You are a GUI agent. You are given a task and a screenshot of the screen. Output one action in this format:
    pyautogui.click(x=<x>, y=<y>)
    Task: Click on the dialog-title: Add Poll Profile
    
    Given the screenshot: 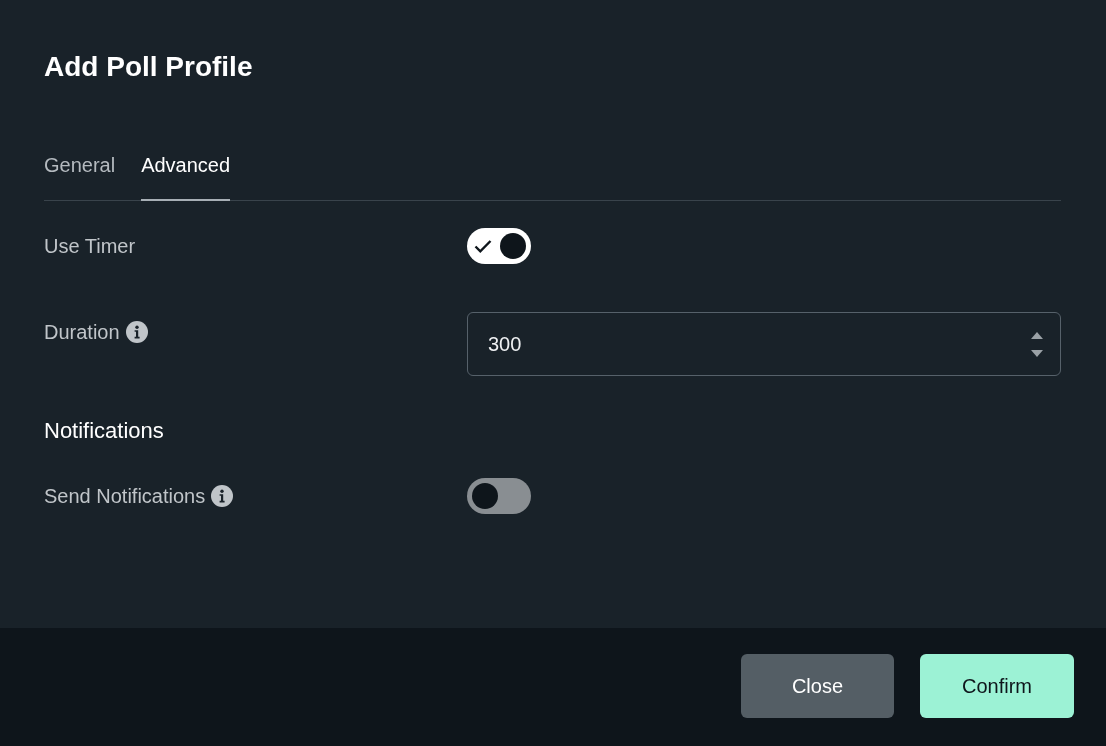 What is the action you would take?
    pyautogui.click(x=148, y=67)
    